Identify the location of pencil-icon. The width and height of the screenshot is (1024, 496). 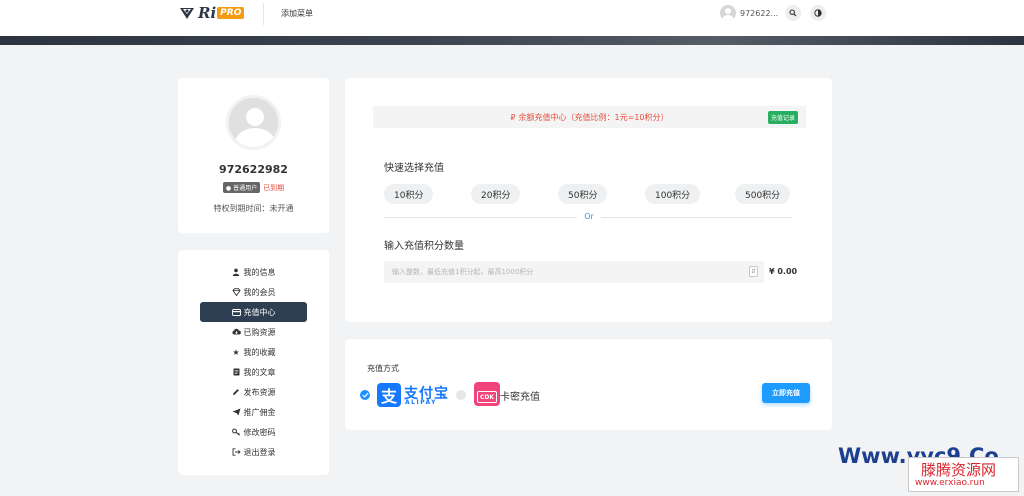
(236, 392).